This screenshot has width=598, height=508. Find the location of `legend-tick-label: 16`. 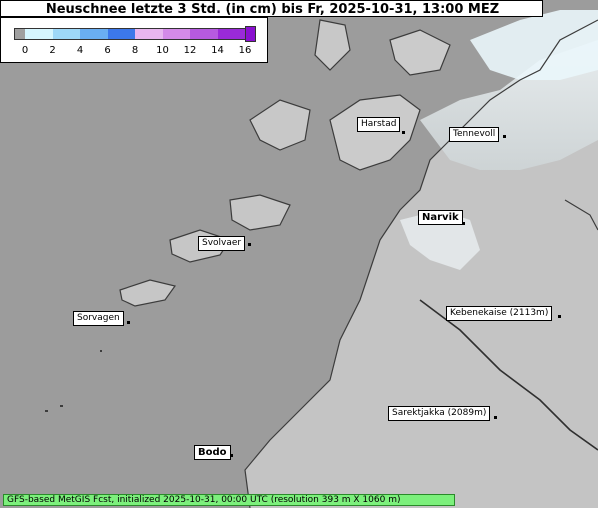

legend-tick-label: 16 is located at coordinates (245, 50).